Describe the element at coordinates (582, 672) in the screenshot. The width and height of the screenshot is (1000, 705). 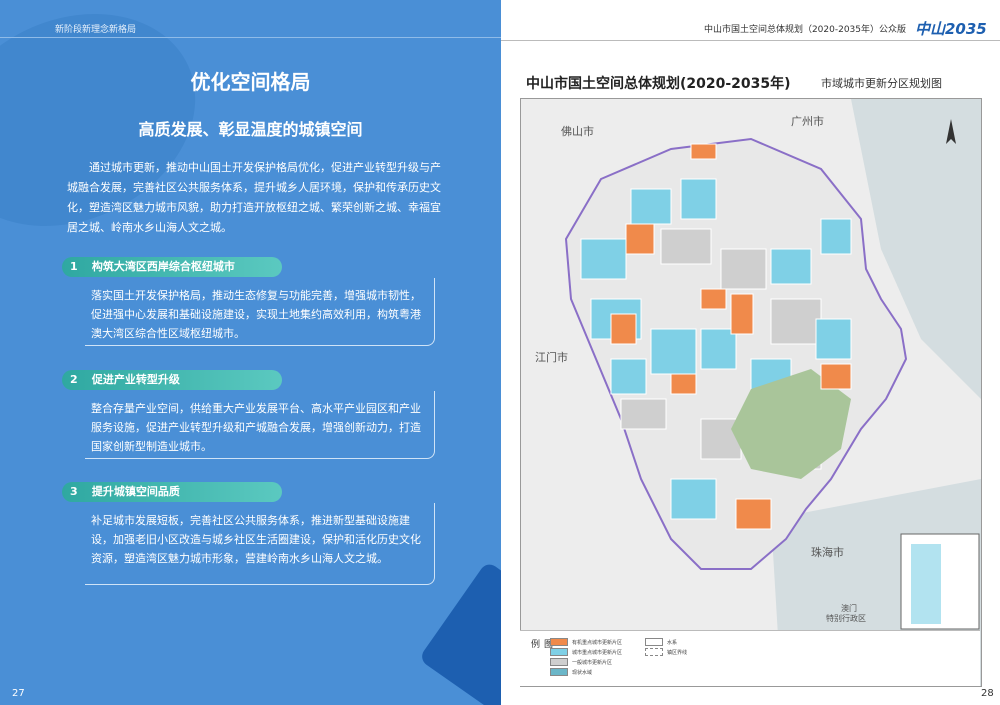
I see `legend-label: 现状水域` at that location.